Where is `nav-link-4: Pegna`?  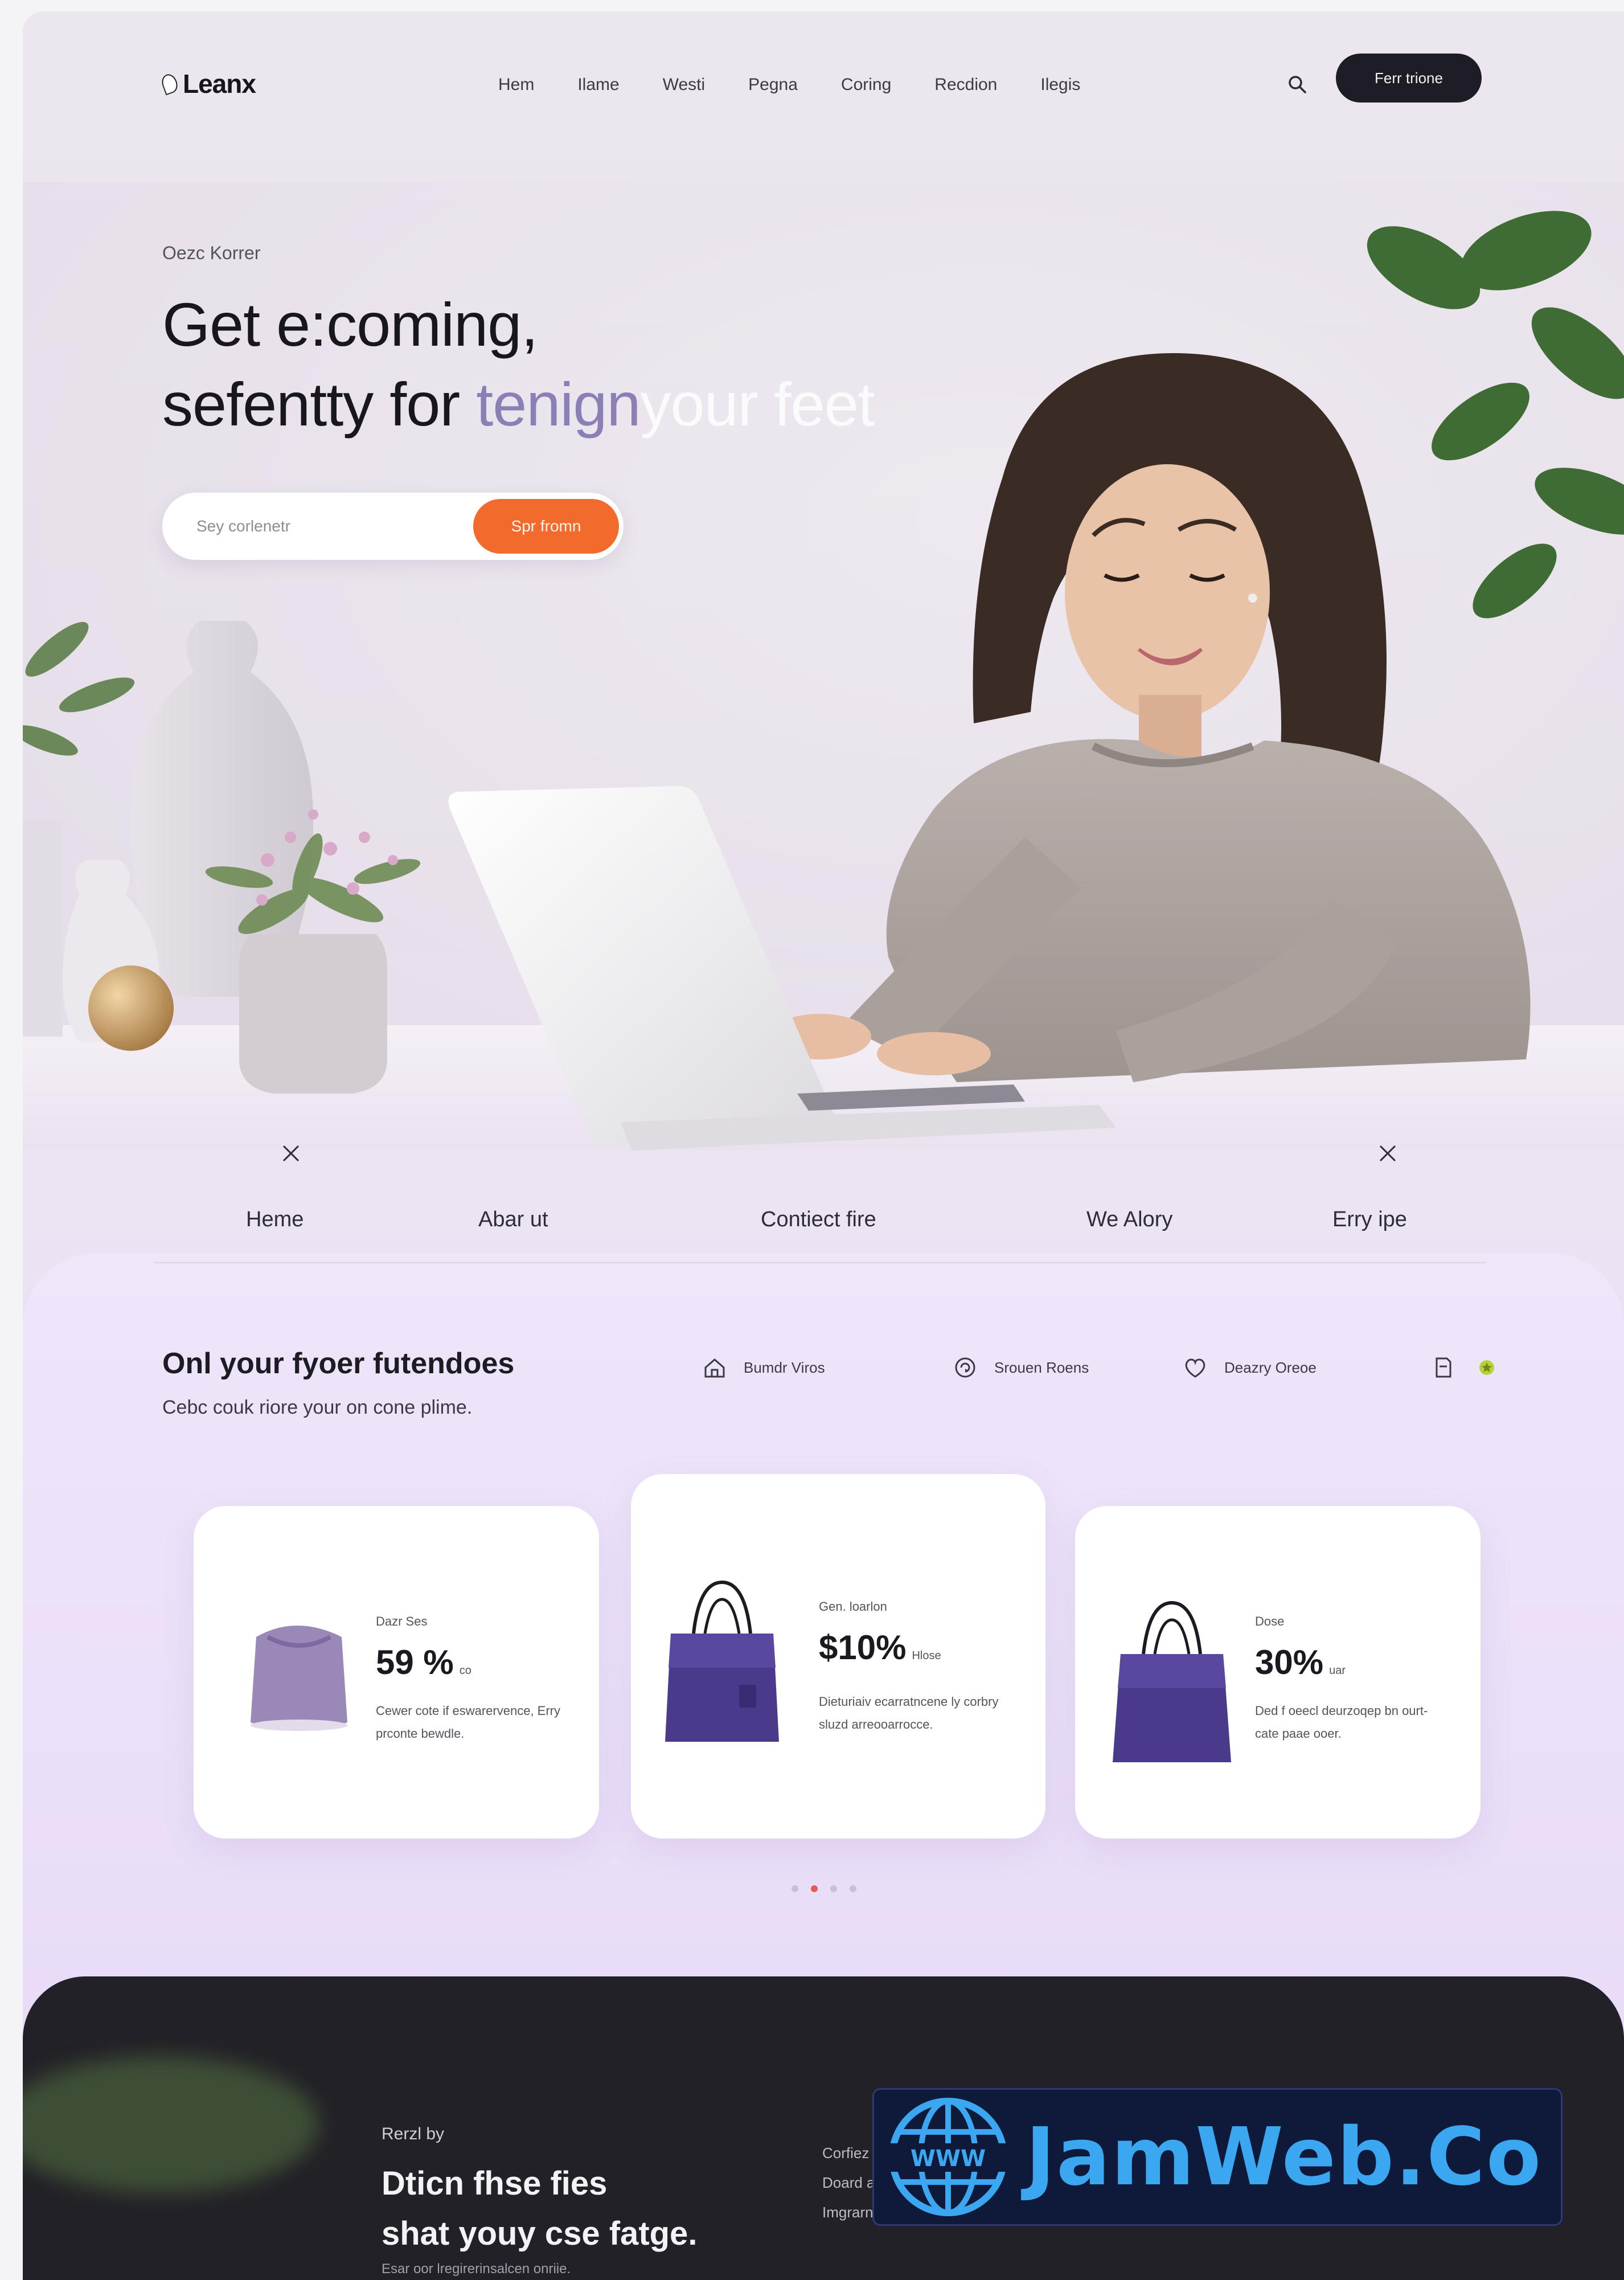 nav-link-4: Pegna is located at coordinates (773, 85).